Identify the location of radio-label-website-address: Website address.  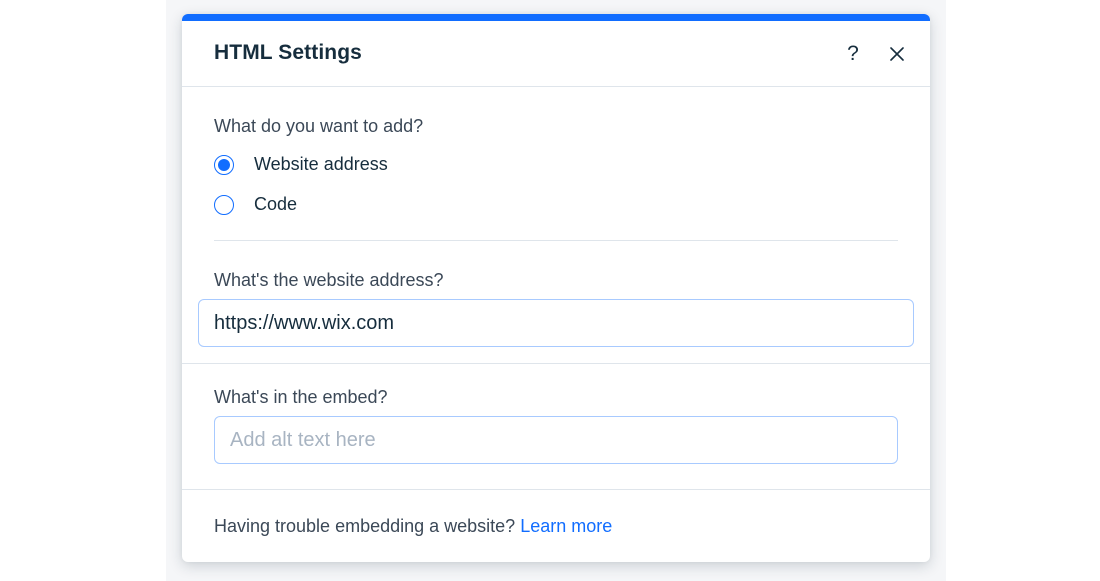
(321, 164).